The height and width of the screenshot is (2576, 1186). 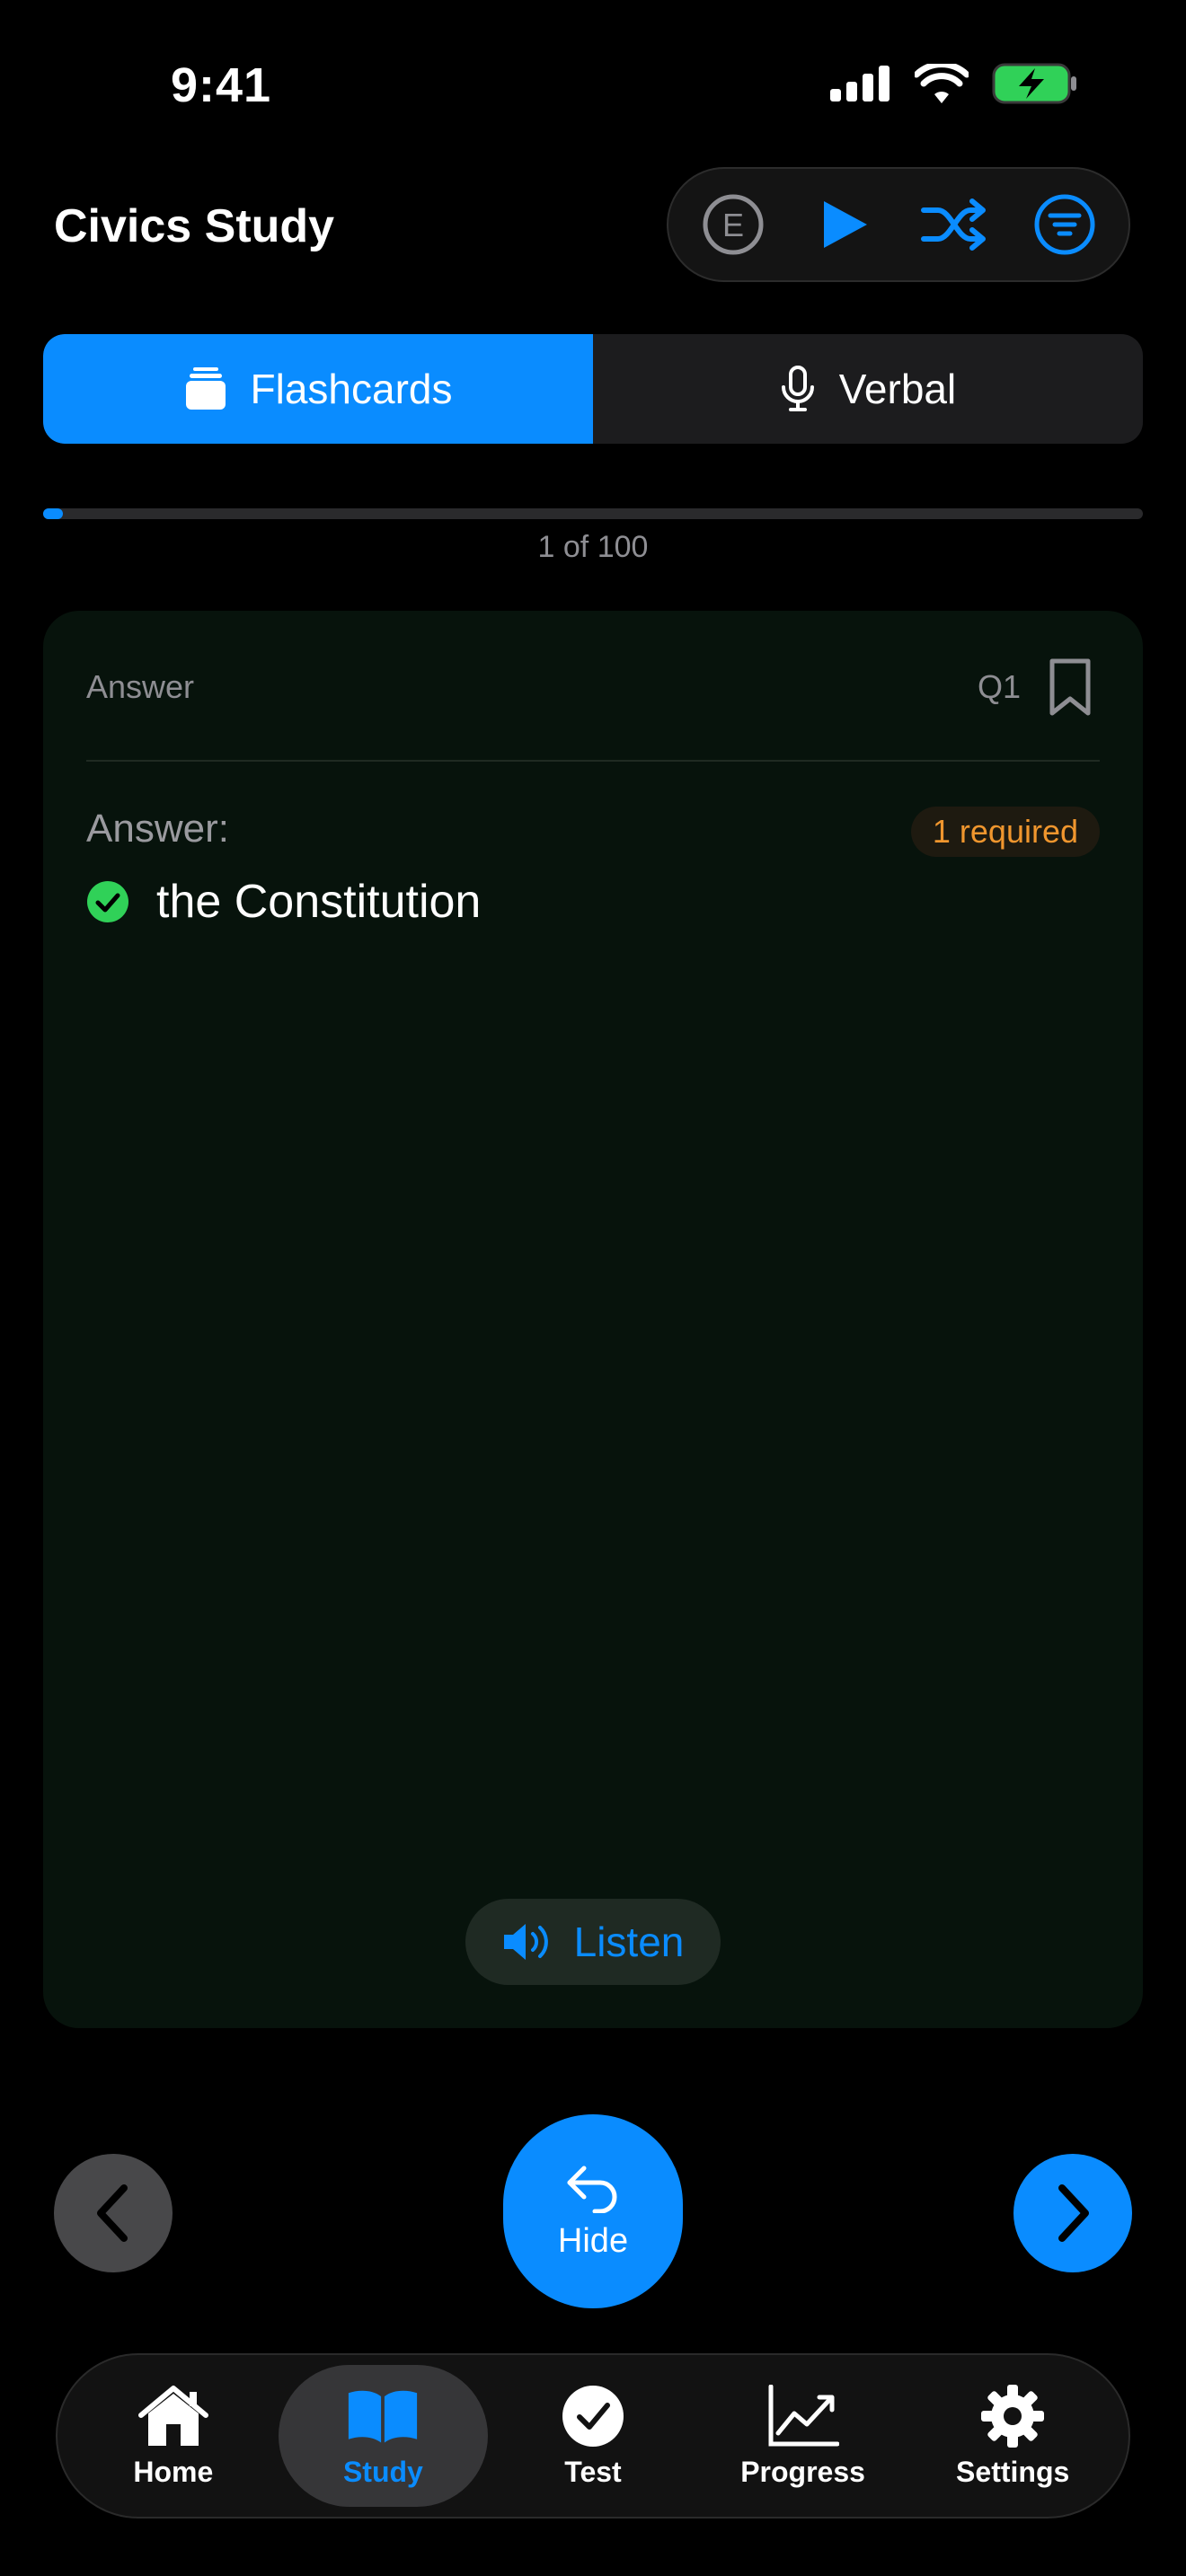 I want to click on listen-label: Listen, so click(x=629, y=1942).